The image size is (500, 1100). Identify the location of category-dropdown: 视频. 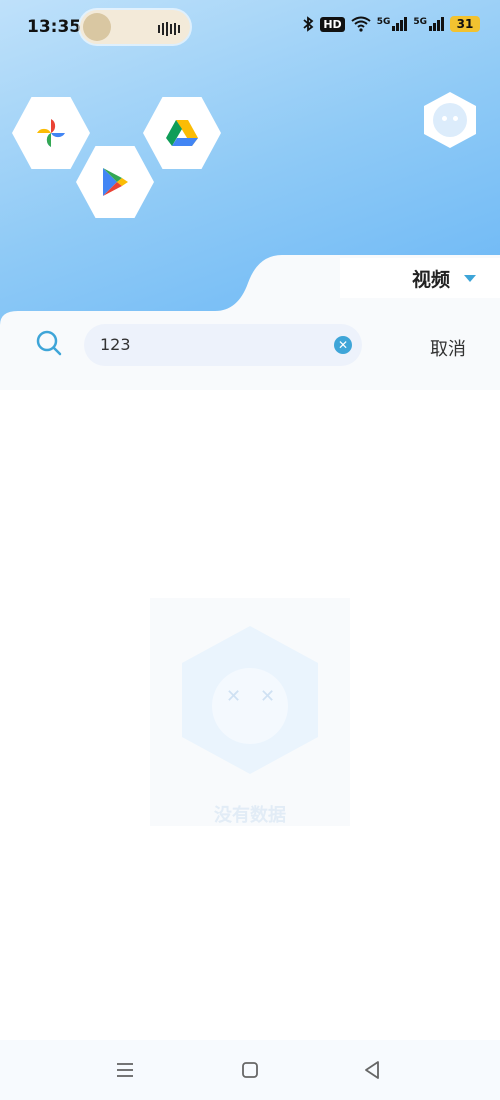
(420, 278).